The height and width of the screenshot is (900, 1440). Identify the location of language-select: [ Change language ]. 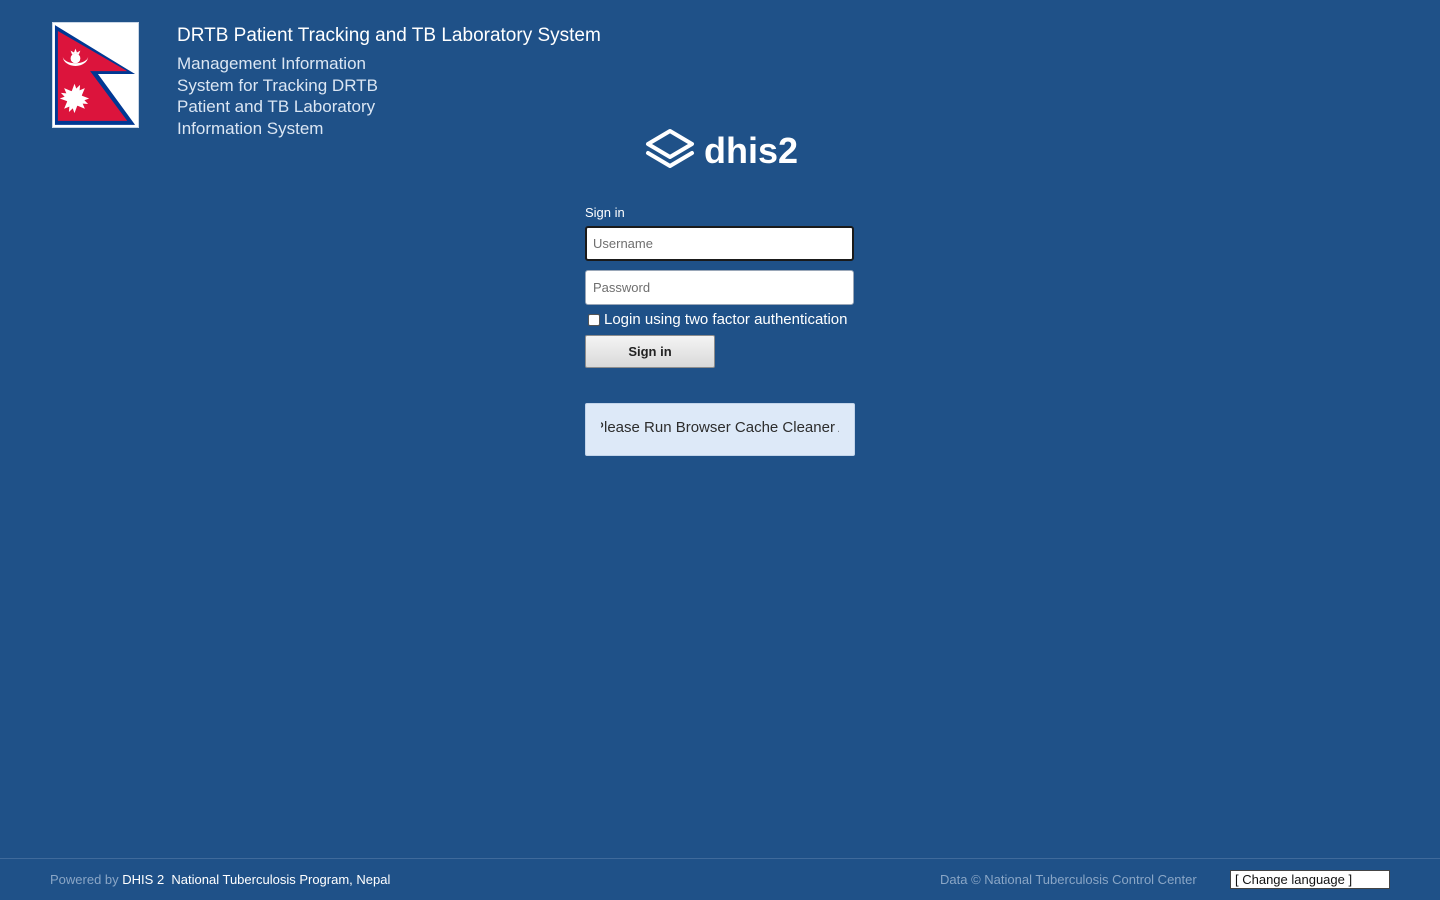
(1310, 879).